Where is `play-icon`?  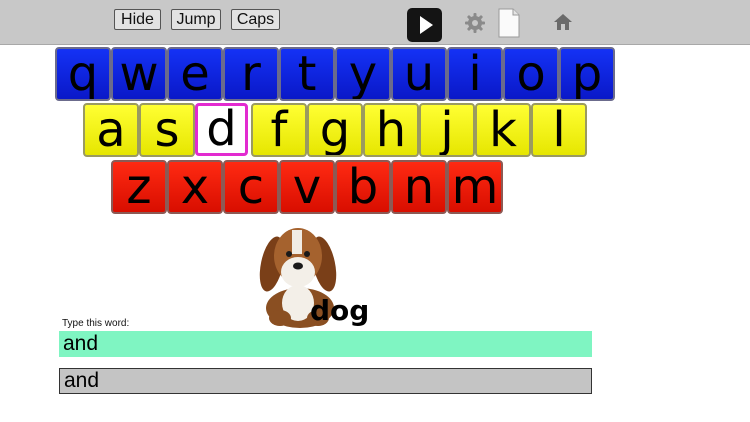 play-icon is located at coordinates (426, 25).